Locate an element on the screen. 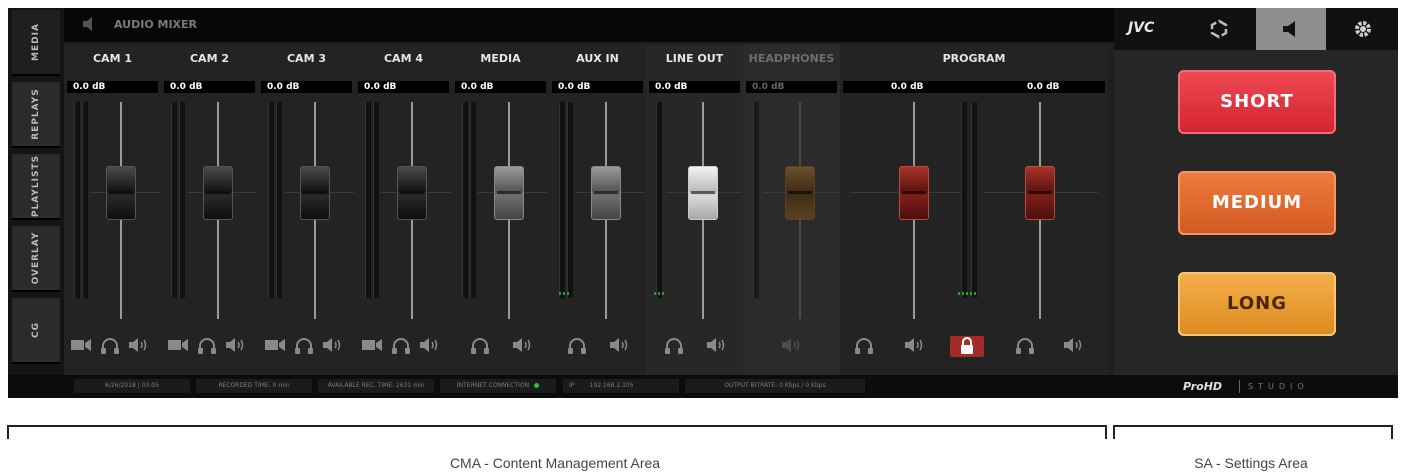  left-tab-bar: MEDIA REPLAYS PLAYLISTS OVERLAY CG is located at coordinates (36, 191).